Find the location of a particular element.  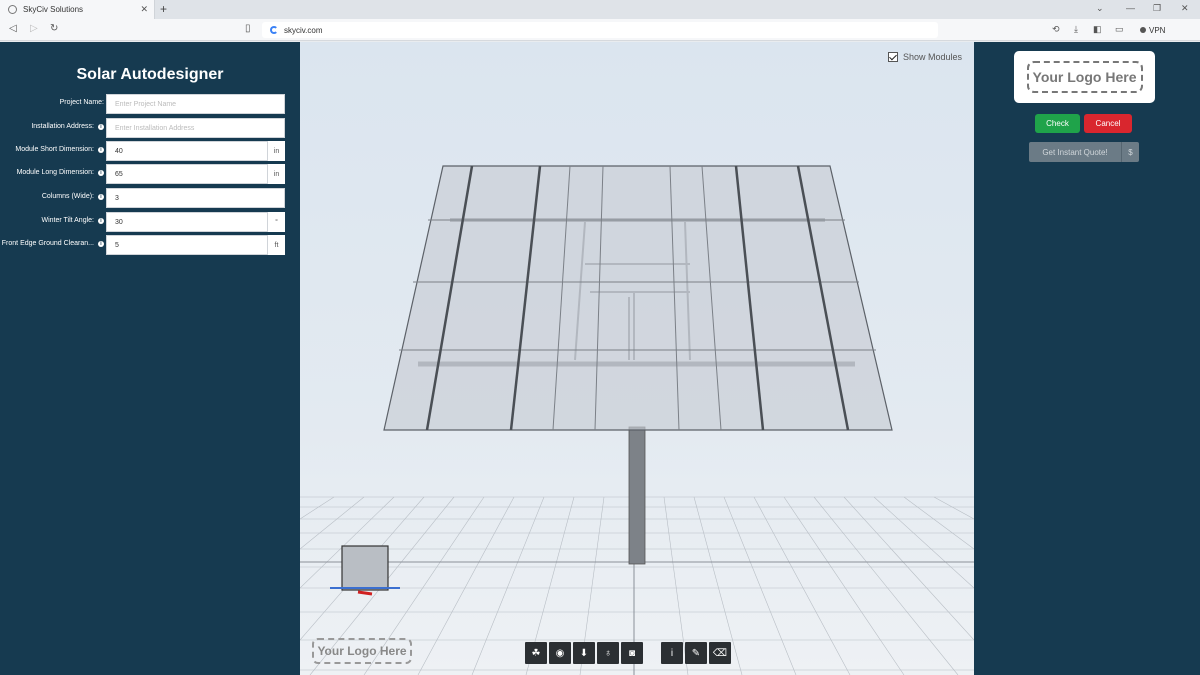

unit-label: ° is located at coordinates (276, 222).